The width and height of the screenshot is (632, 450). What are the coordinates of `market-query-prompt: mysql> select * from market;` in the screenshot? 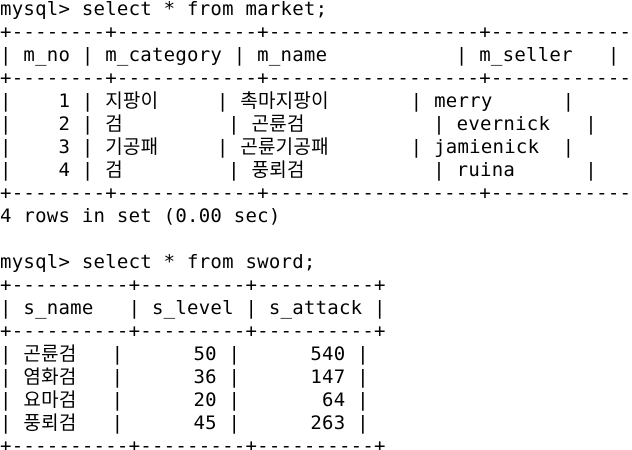 It's located at (164, 10).